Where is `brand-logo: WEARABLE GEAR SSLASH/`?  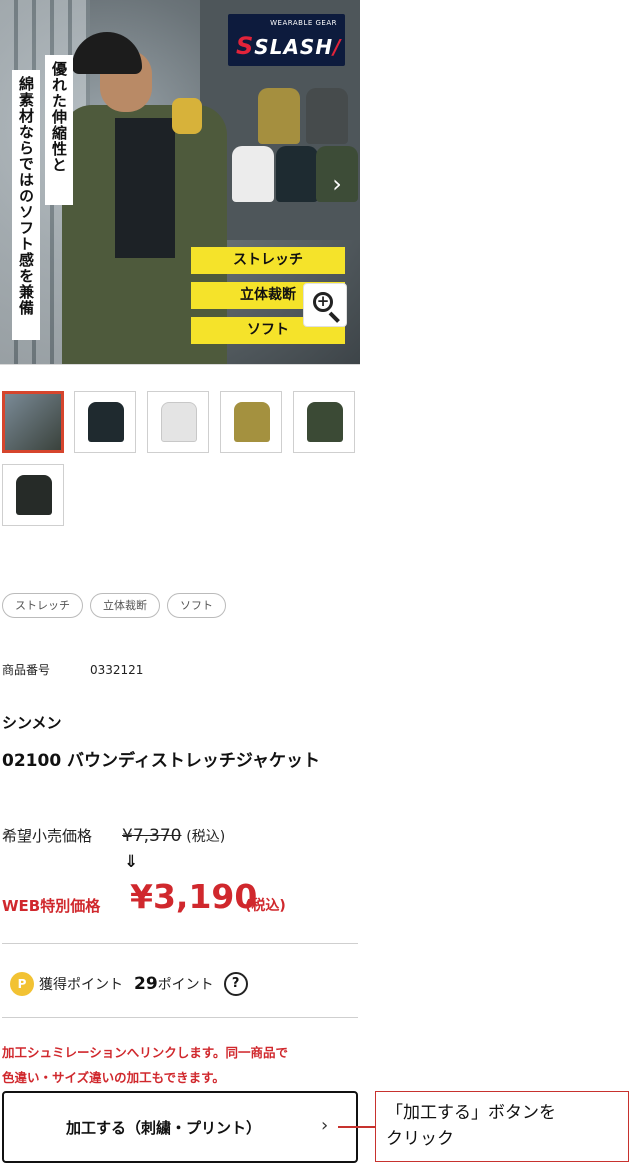 brand-logo: WEARABLE GEAR SSLASH/ is located at coordinates (286, 40).